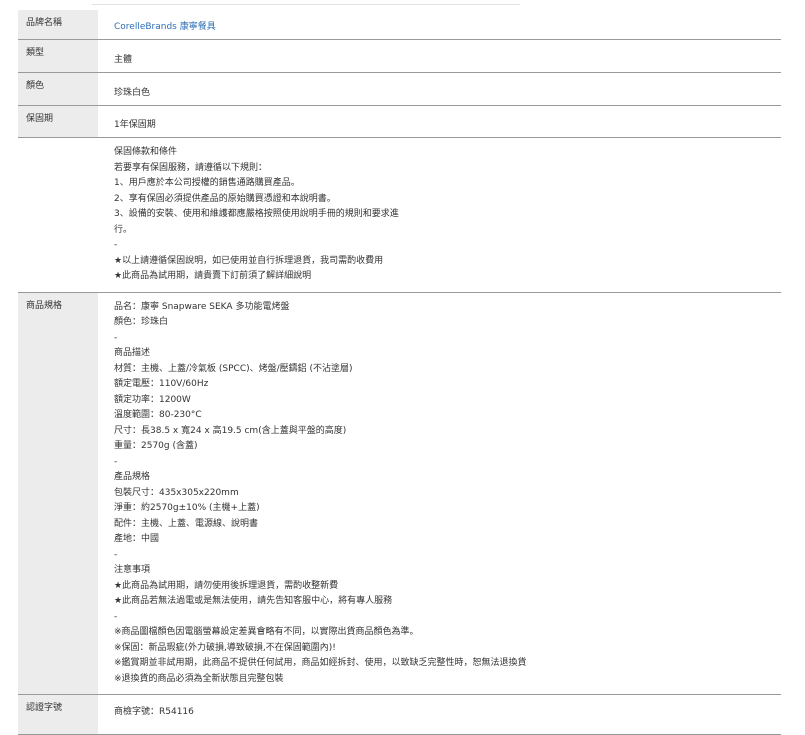 The image size is (805, 735). What do you see at coordinates (161, 384) in the screenshot?
I see `text-line: 額定電壓：110V/60Hz` at bounding box center [161, 384].